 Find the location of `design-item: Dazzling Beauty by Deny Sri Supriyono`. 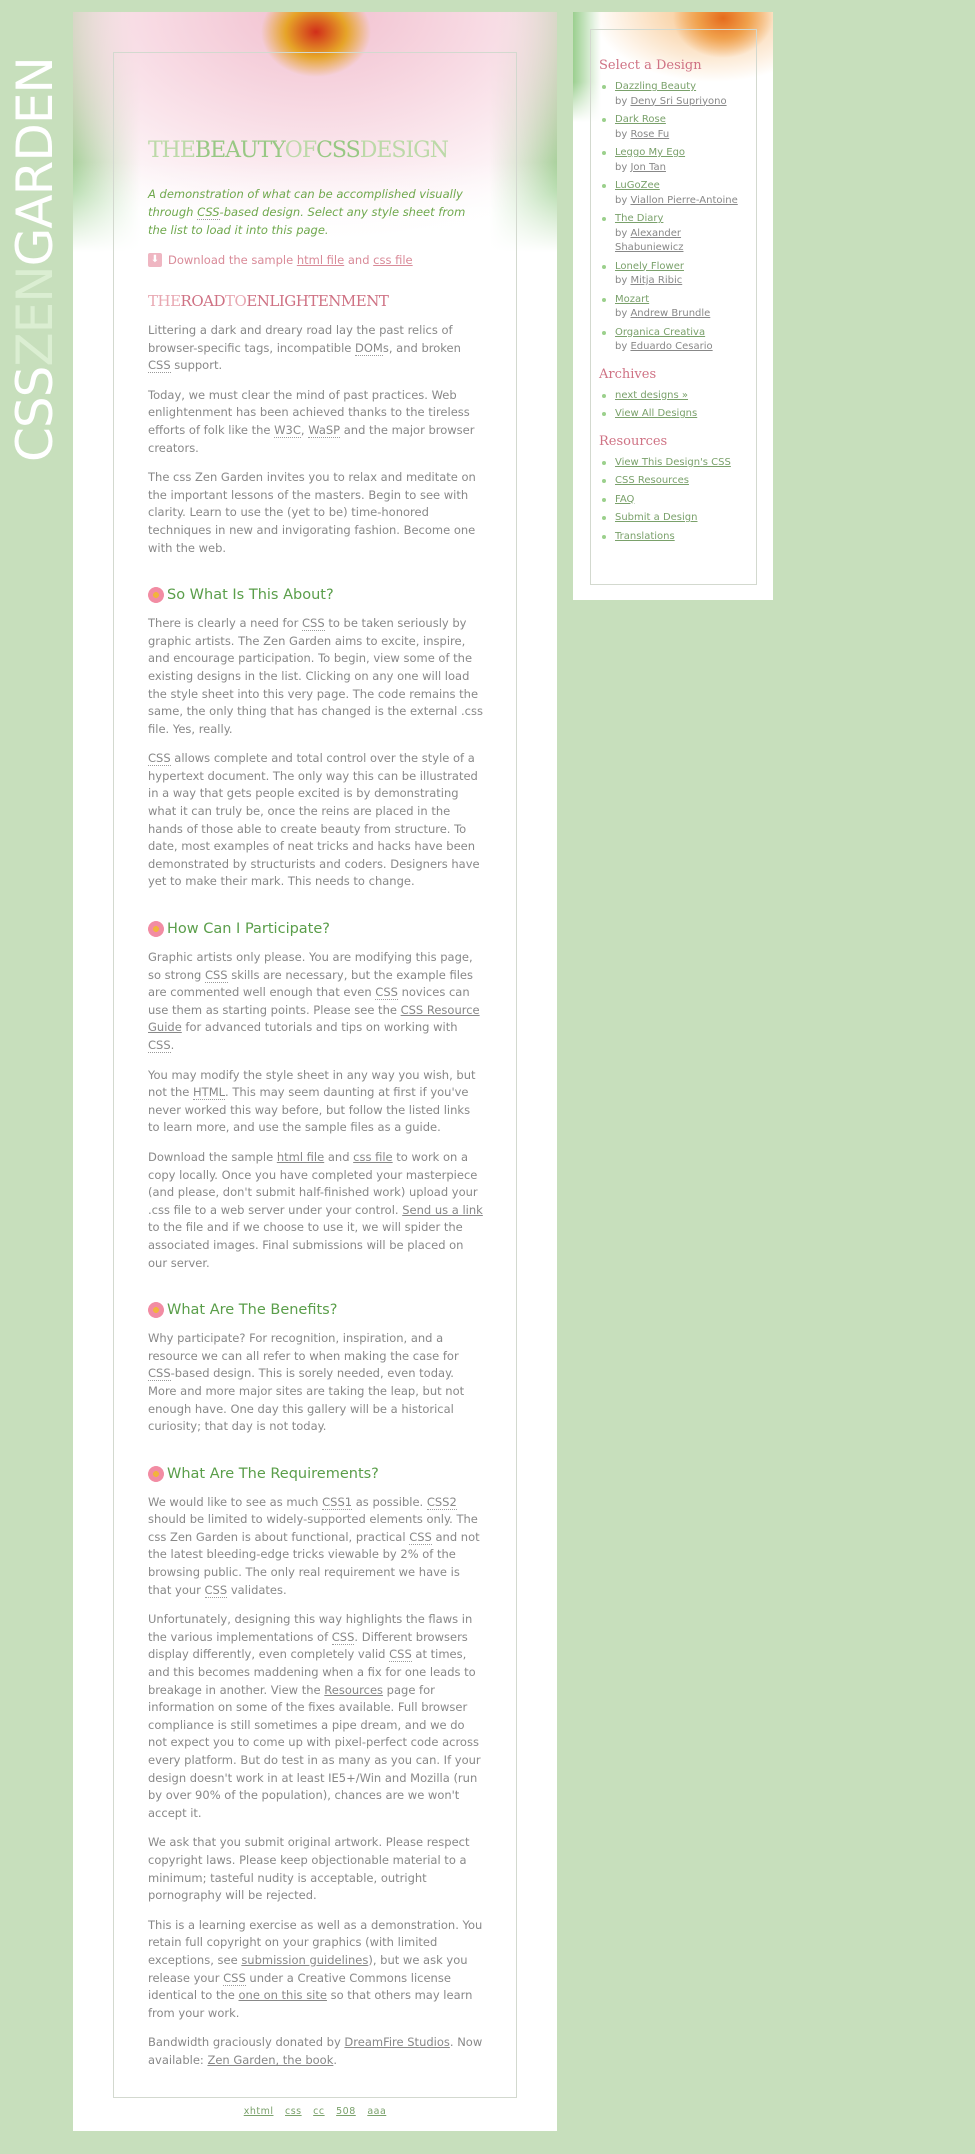

design-item: Dazzling Beauty by Deny Sri Supriyono is located at coordinates (674, 94).